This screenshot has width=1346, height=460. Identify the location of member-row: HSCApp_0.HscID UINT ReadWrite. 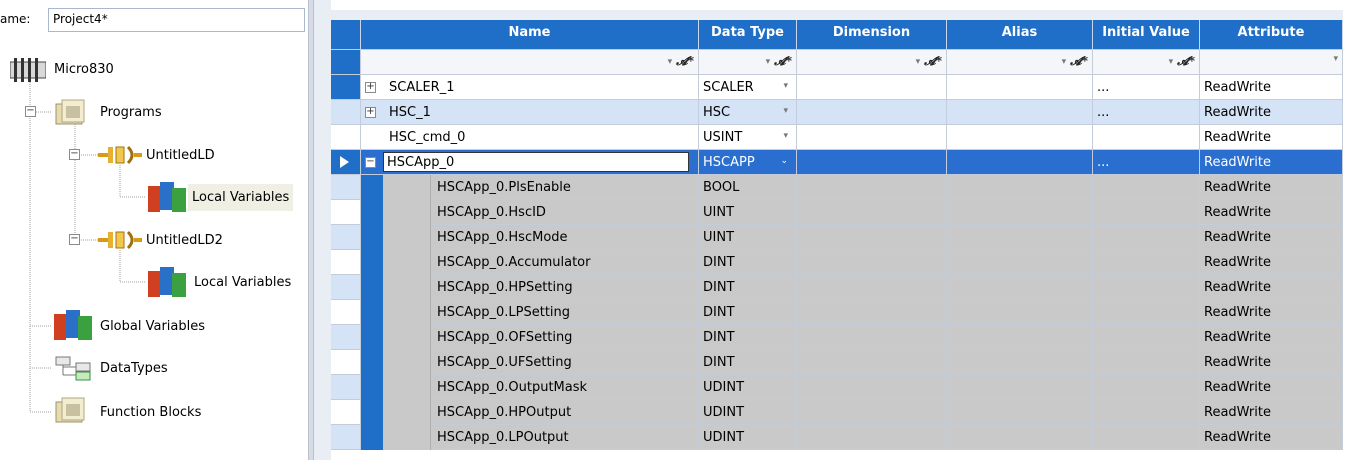
(837, 212).